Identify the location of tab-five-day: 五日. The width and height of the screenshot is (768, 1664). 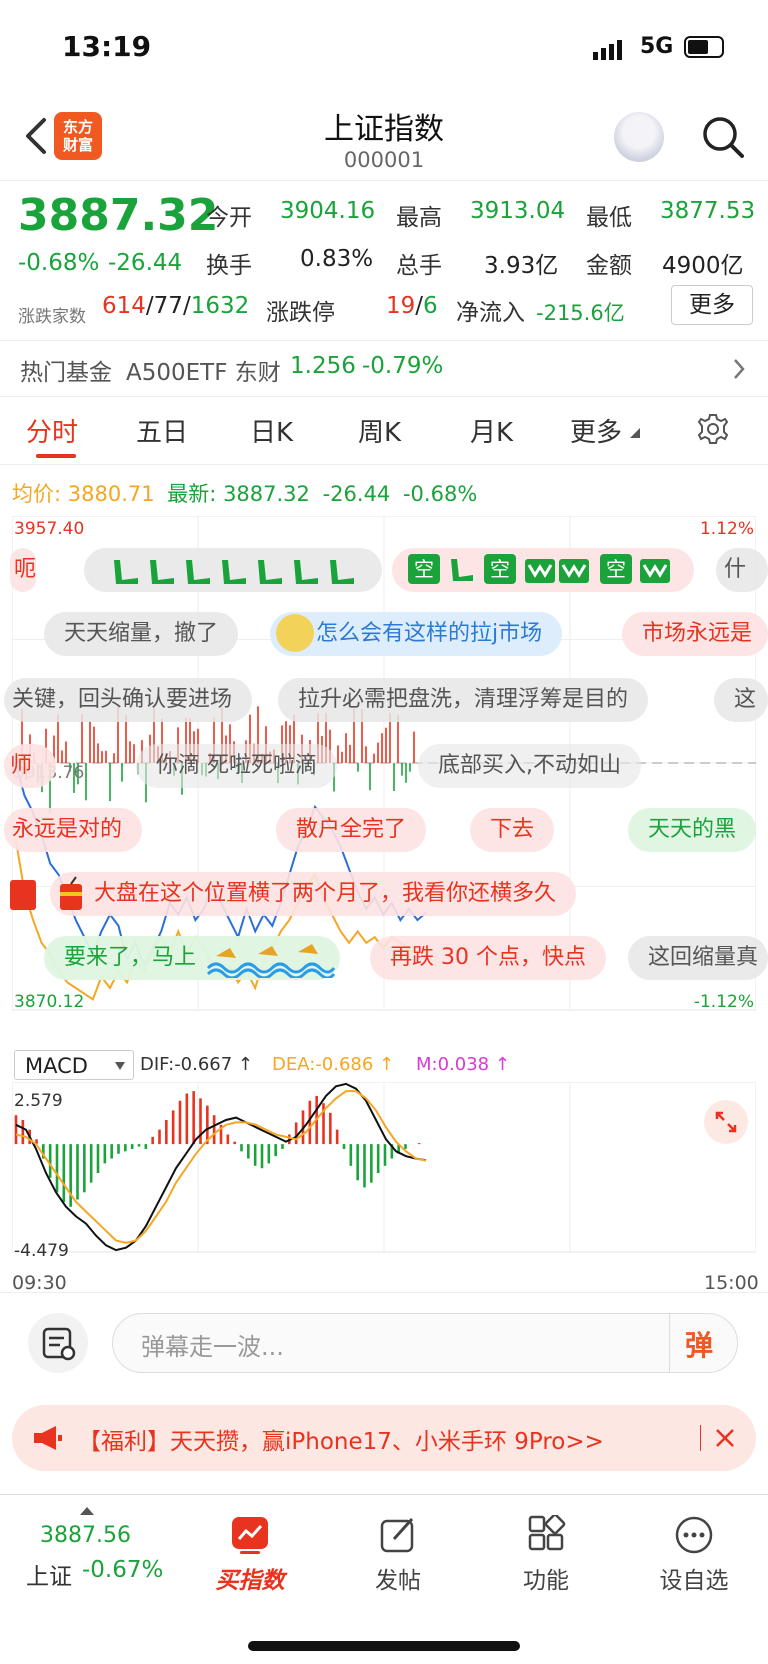
(162, 430).